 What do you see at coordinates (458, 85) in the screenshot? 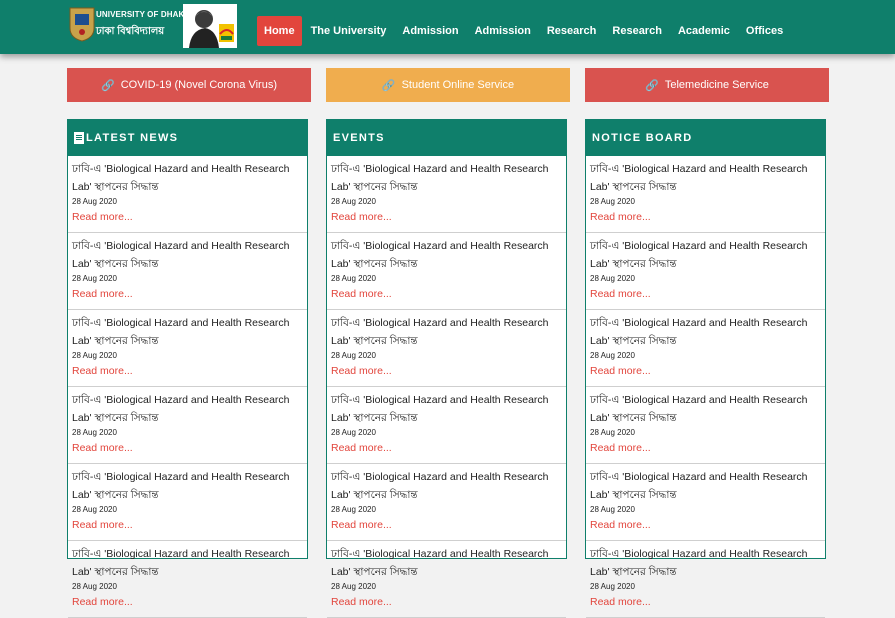
I see `service-label: Student Online Service` at bounding box center [458, 85].